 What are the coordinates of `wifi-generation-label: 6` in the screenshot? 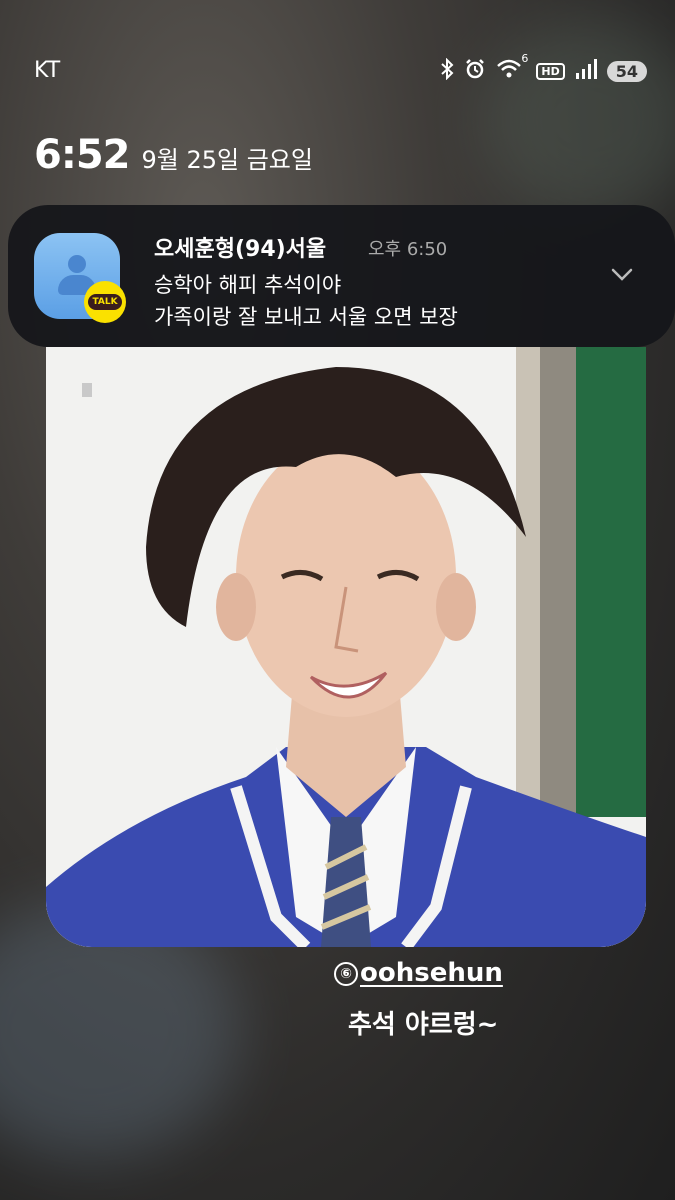 It's located at (525, 58).